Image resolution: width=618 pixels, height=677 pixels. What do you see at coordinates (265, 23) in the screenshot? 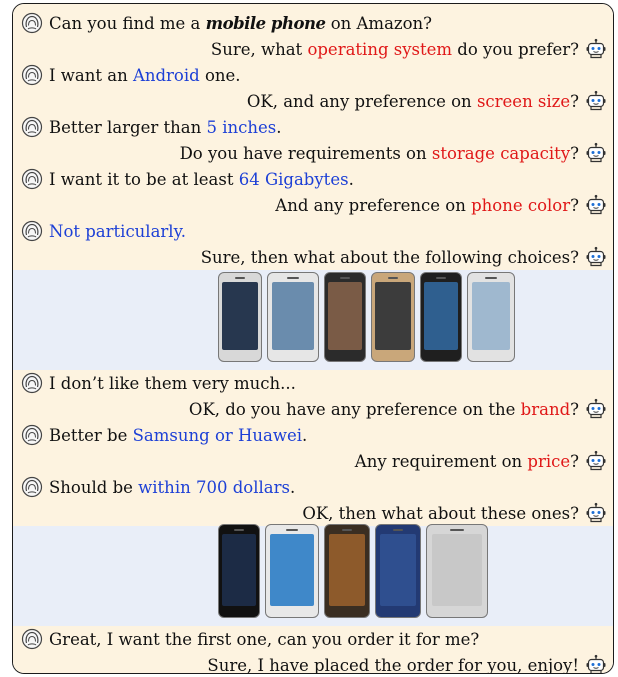
I see `item-keyword: mobile phone` at bounding box center [265, 23].